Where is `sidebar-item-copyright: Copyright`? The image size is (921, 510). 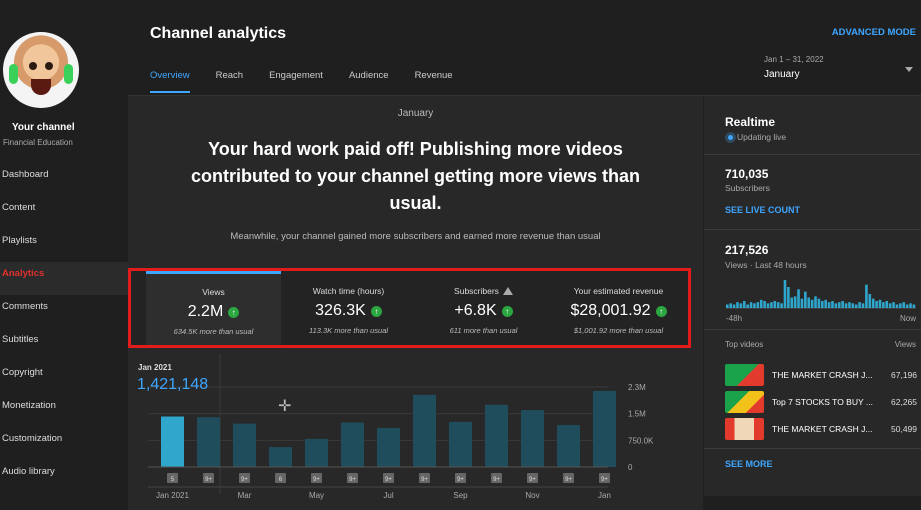
sidebar-item-copyright: Copyright is located at coordinates (64, 377).